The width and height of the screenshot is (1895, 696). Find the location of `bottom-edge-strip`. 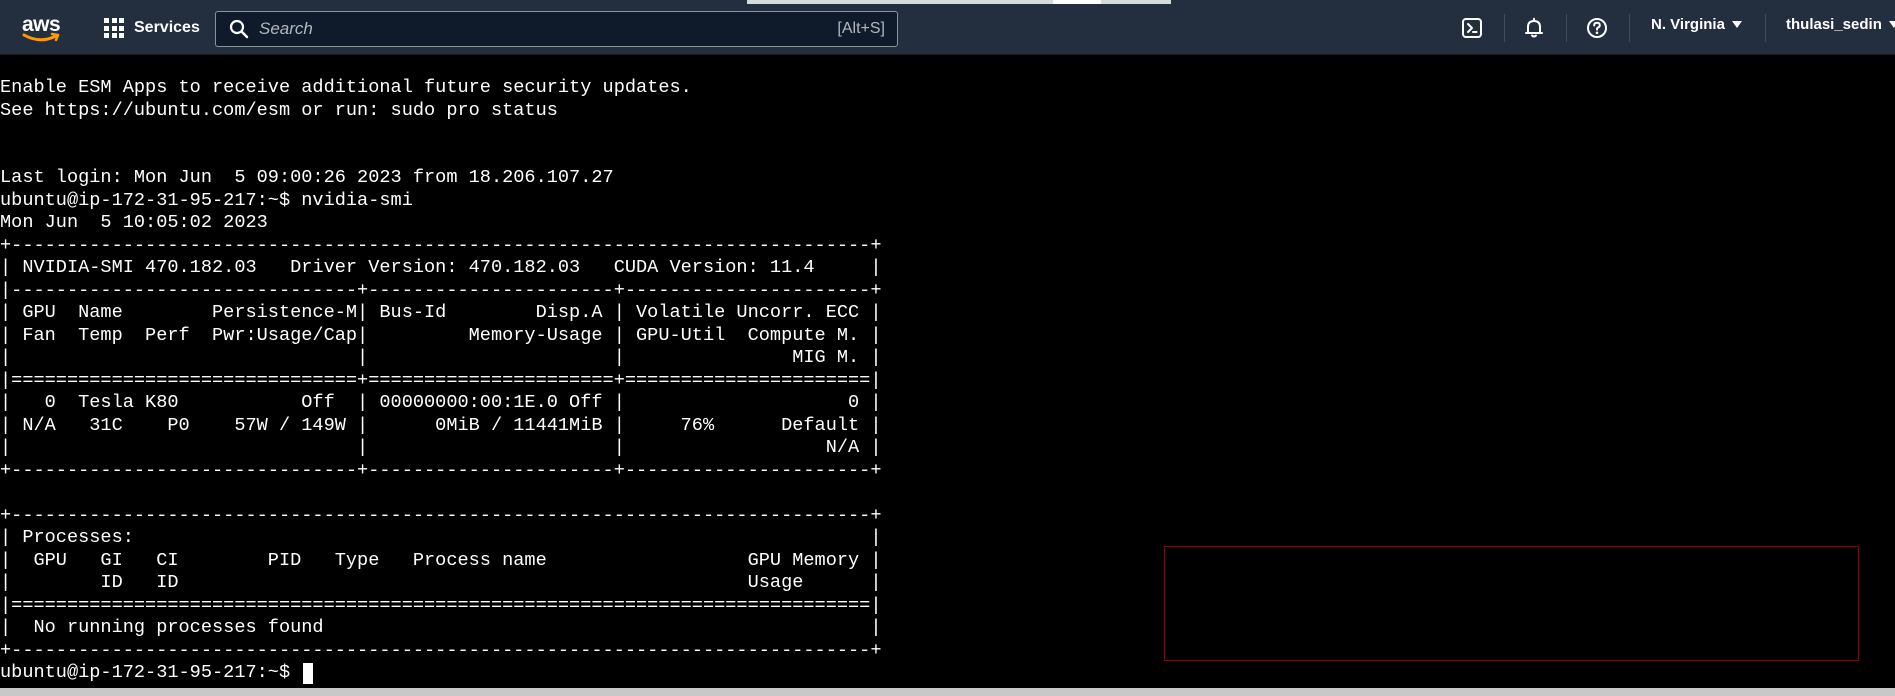

bottom-edge-strip is located at coordinates (947, 692).